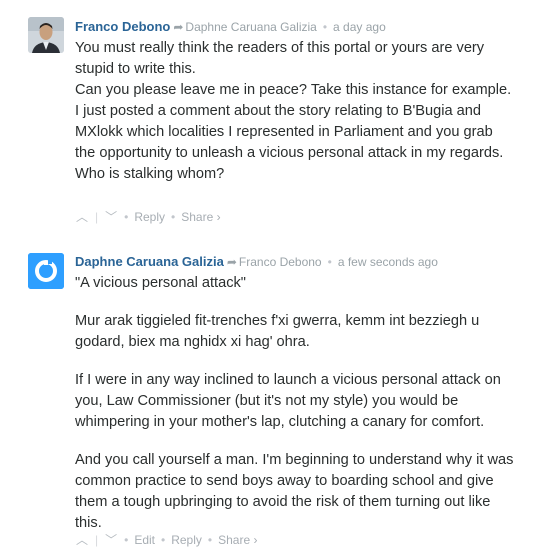 This screenshot has width=558, height=560. I want to click on comment-actions: ︿ | ﹀ • Reply • Share ›, so click(148, 216).